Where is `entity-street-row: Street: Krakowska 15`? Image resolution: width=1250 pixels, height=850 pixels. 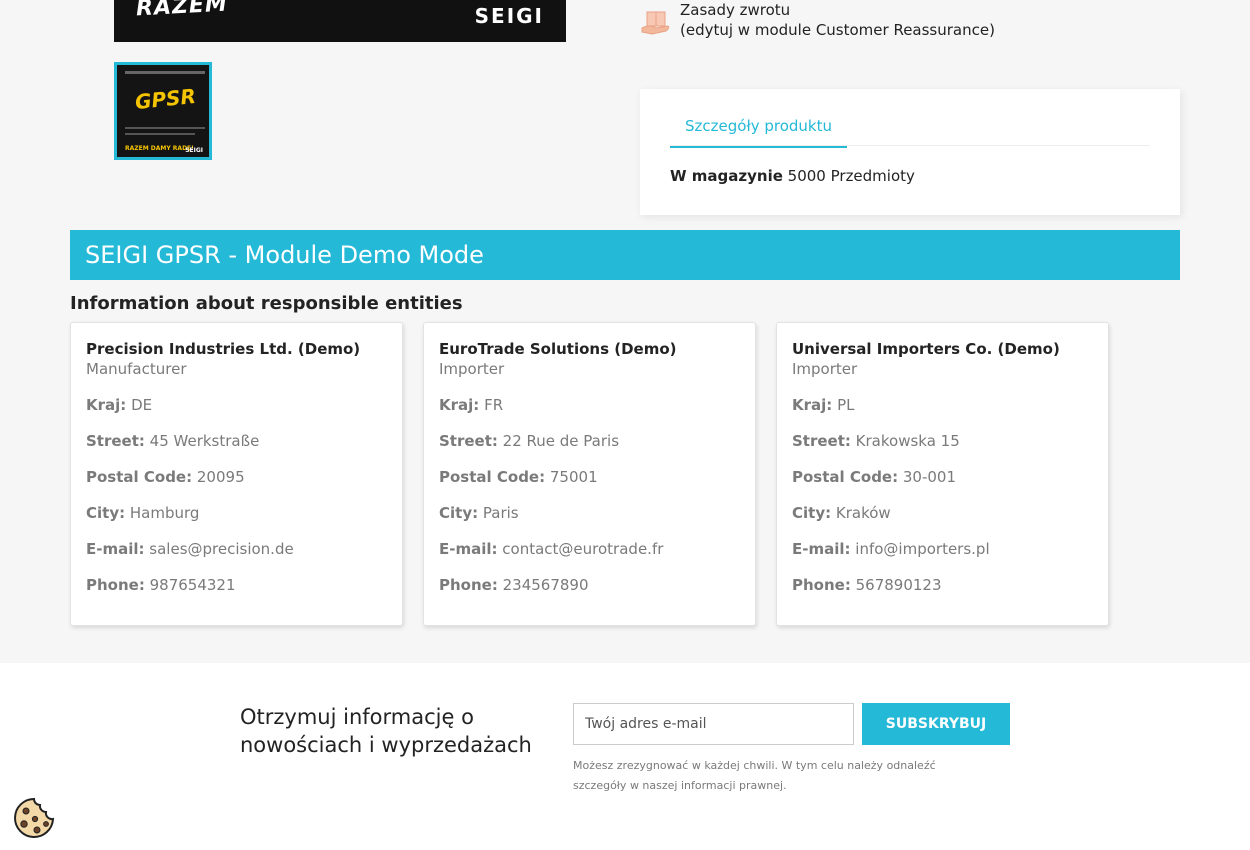 entity-street-row: Street: Krakowska 15 is located at coordinates (876, 441).